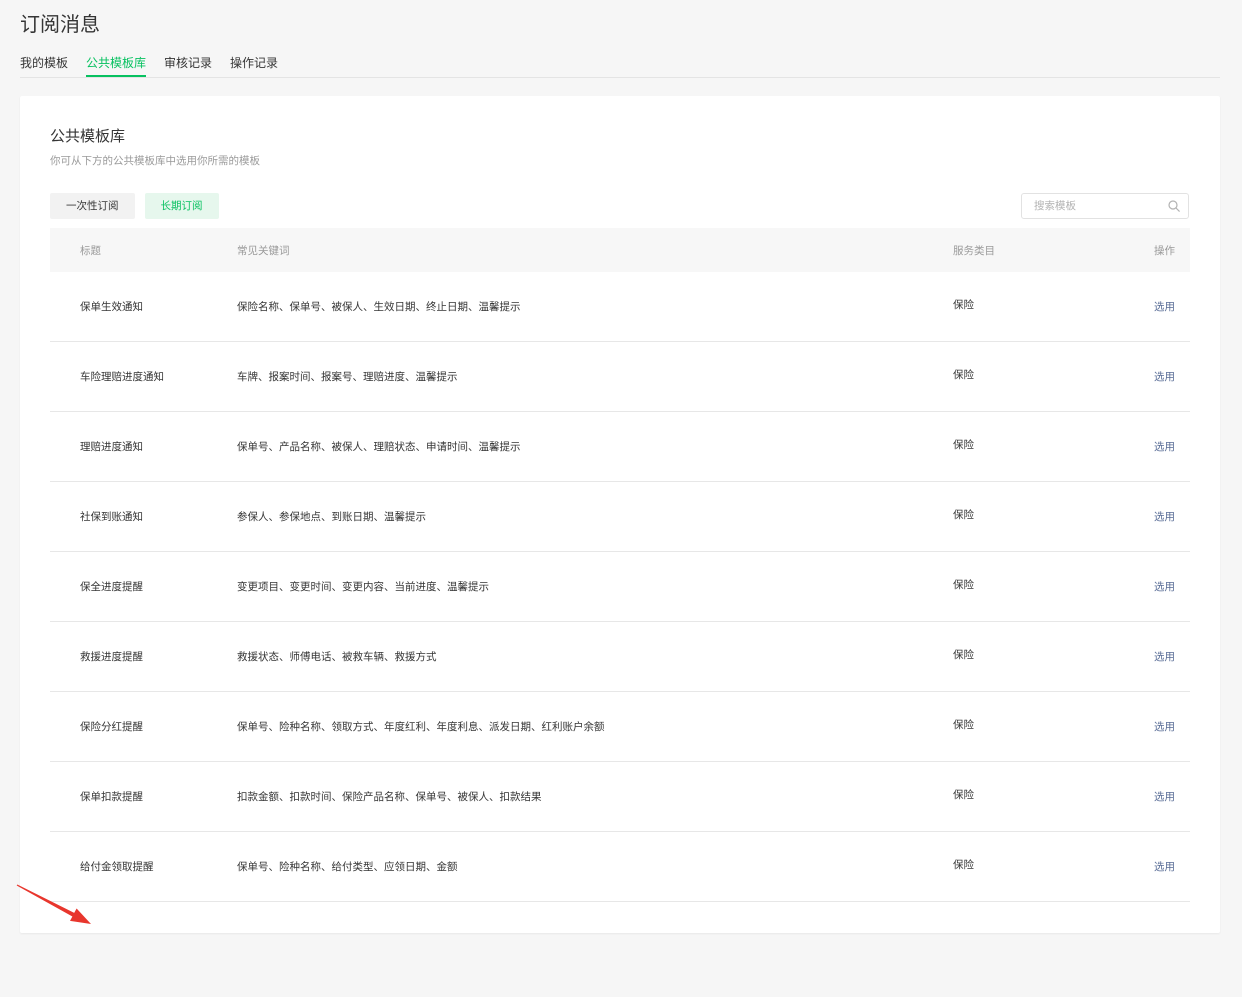 The height and width of the screenshot is (997, 1242). Describe the element at coordinates (88, 136) in the screenshot. I see `panel-title: 公共模板库` at that location.